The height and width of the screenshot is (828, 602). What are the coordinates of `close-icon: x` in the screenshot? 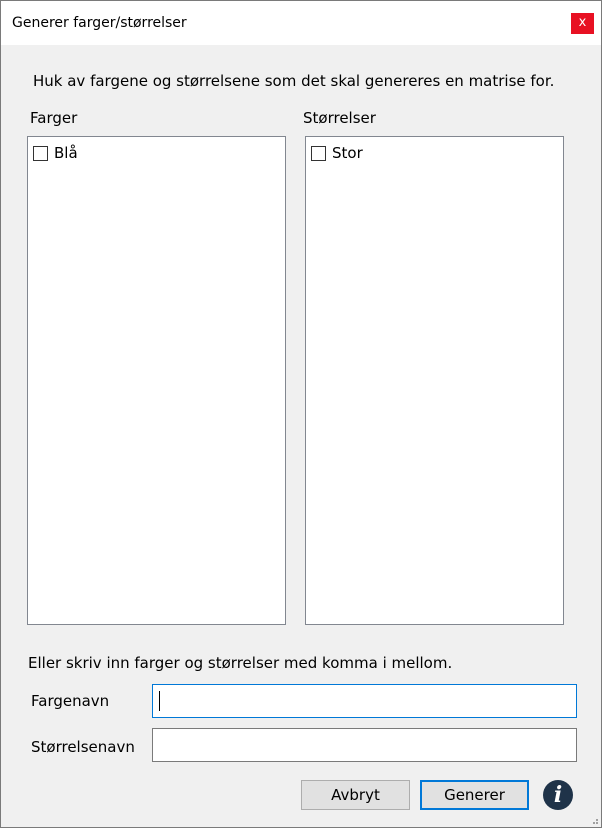 It's located at (582, 22).